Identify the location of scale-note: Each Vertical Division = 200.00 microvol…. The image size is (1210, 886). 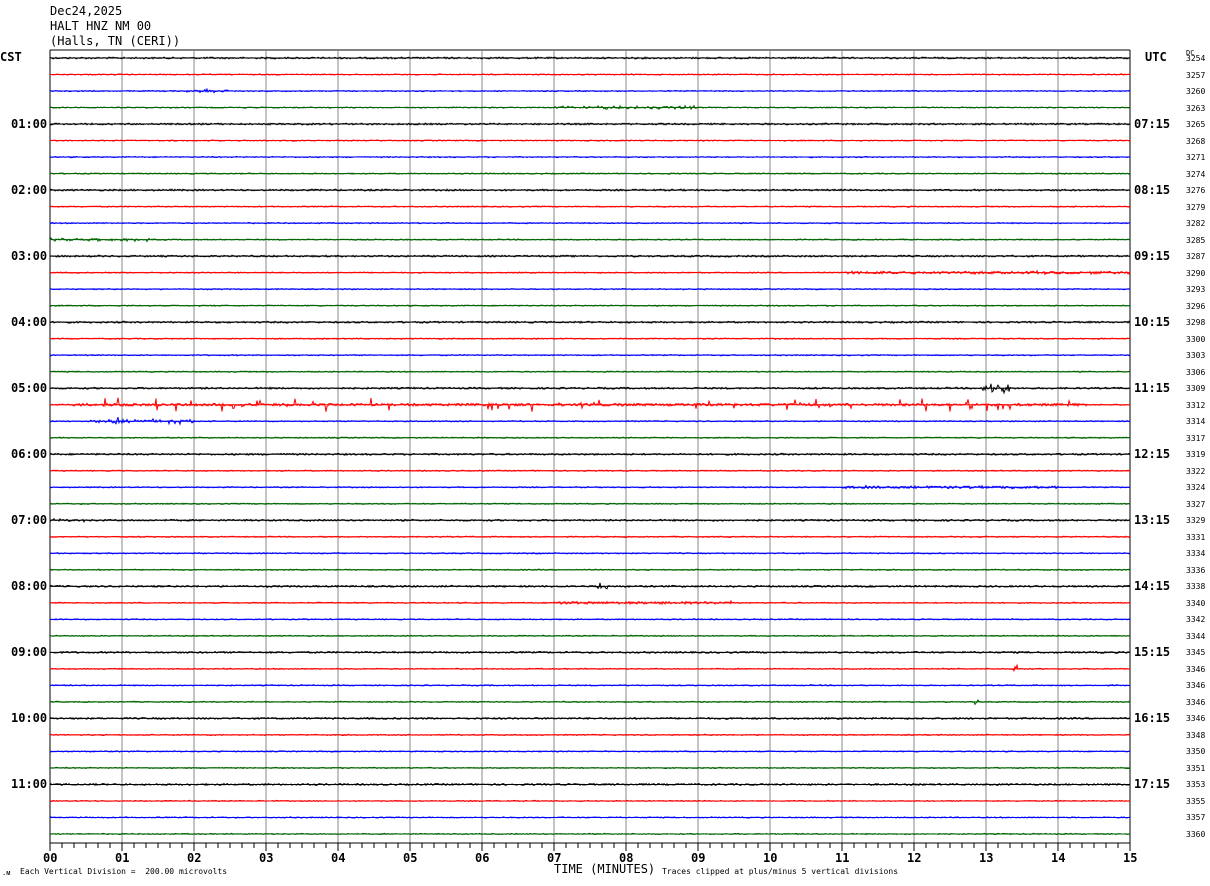
(124, 871).